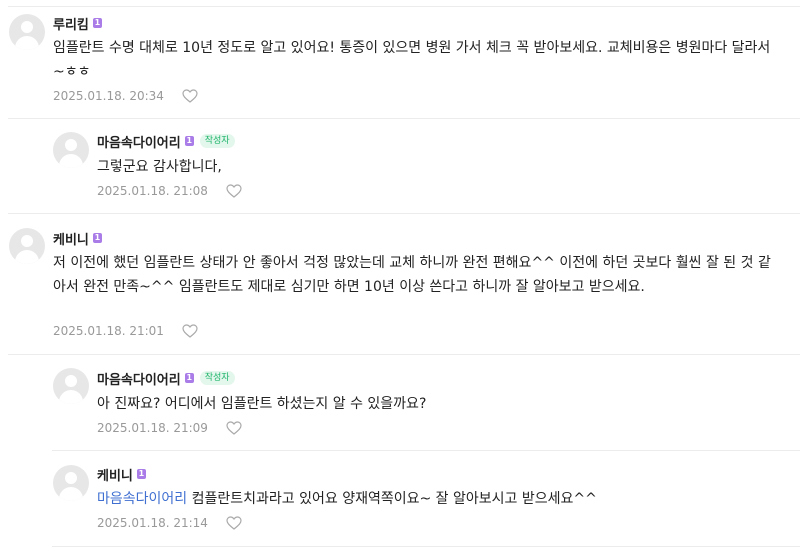 Image resolution: width=800 pixels, height=558 pixels. I want to click on comment-text: 그렇군요 감사합니다,, so click(159, 167).